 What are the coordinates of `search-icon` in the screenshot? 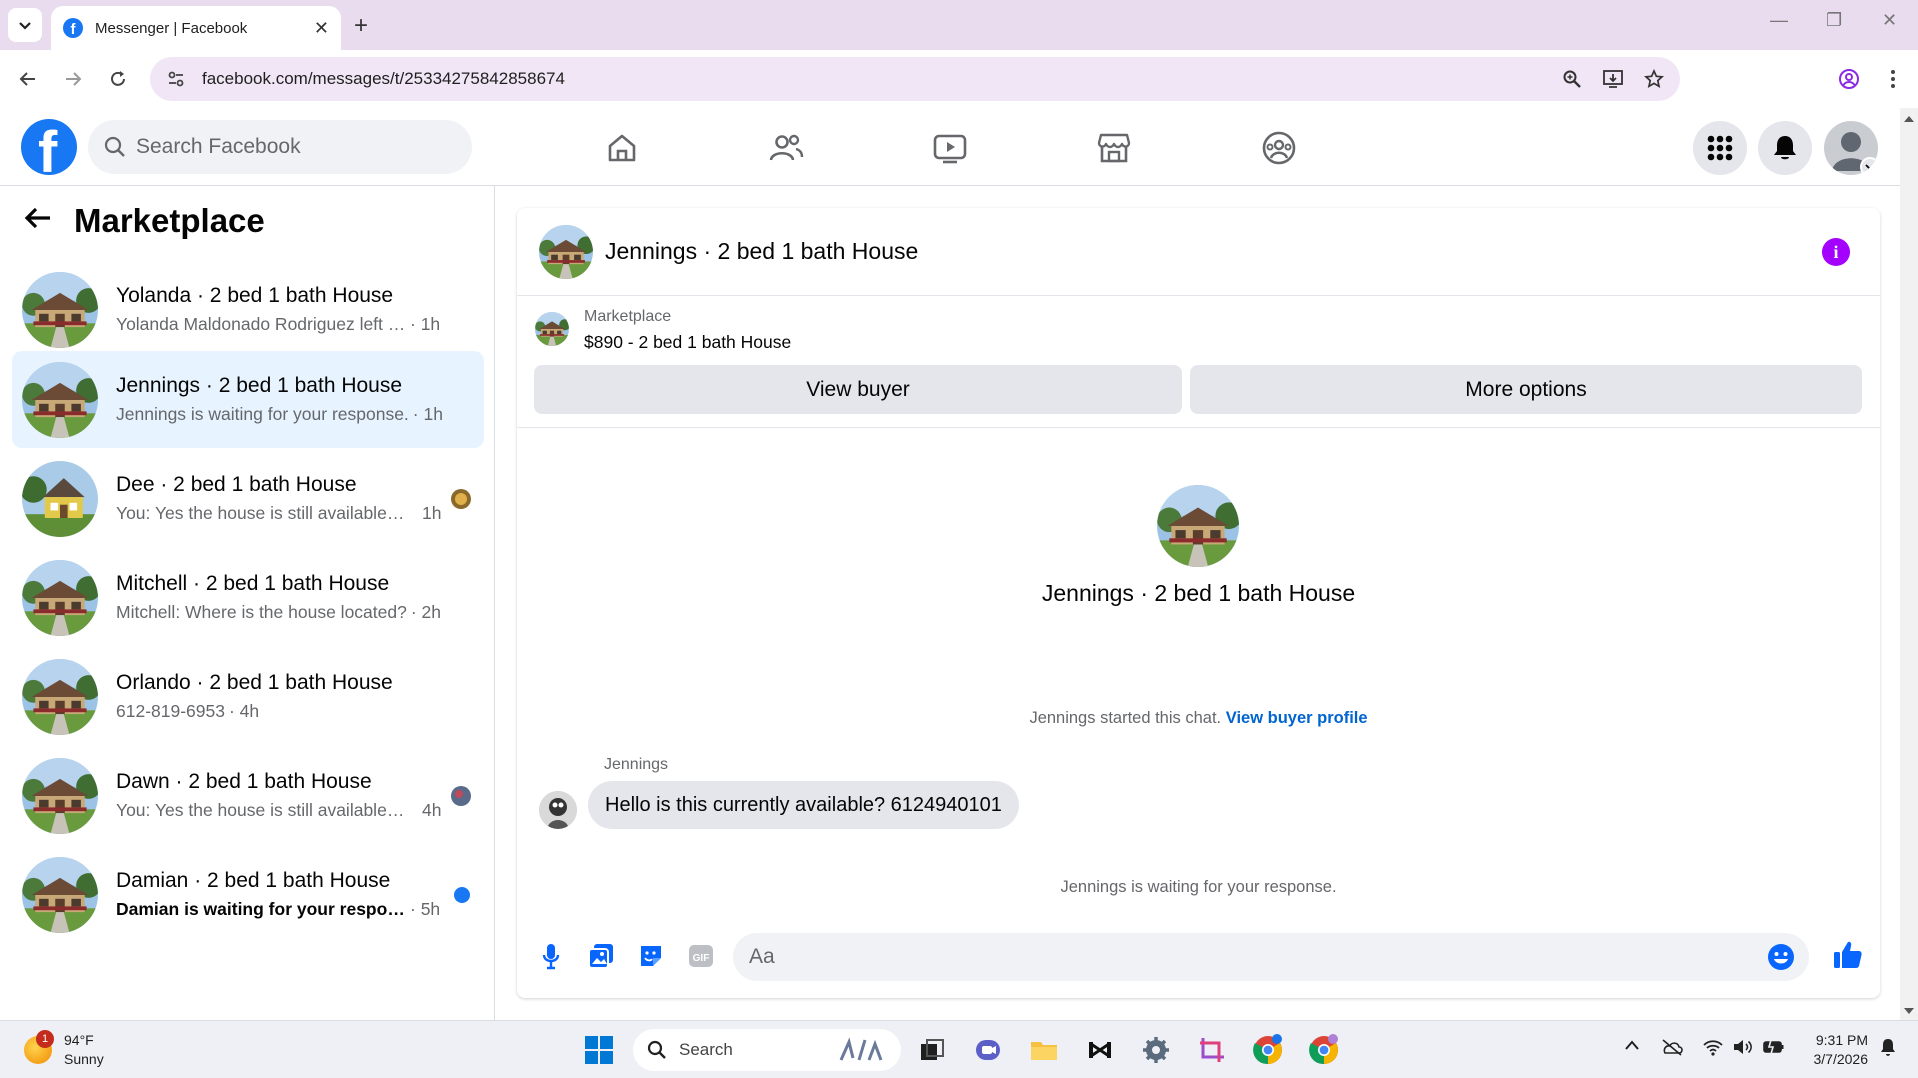 It's located at (656, 1049).